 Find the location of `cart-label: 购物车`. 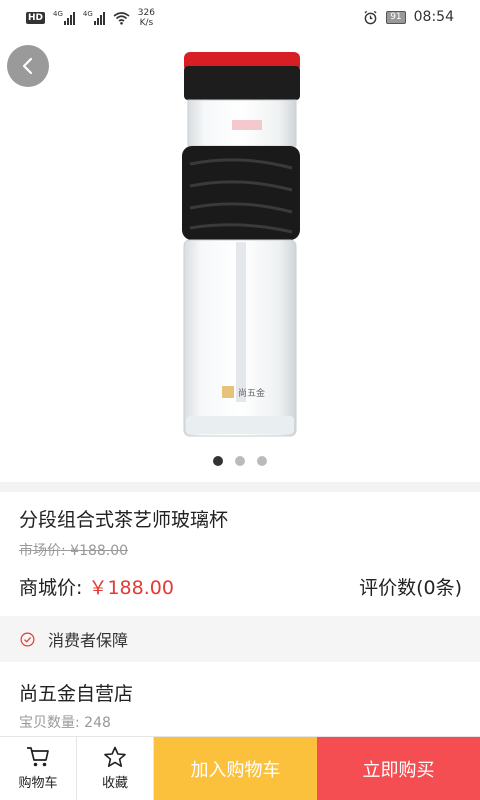

cart-label: 购物车 is located at coordinates (38, 783).